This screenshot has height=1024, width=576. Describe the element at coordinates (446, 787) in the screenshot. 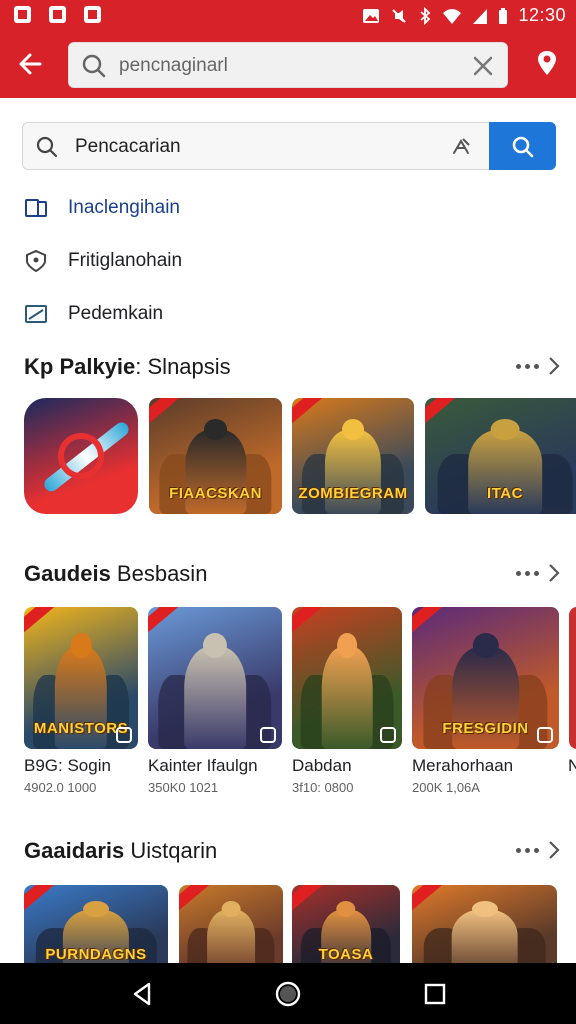

I see `app-meta: 200K 1,06A` at that location.